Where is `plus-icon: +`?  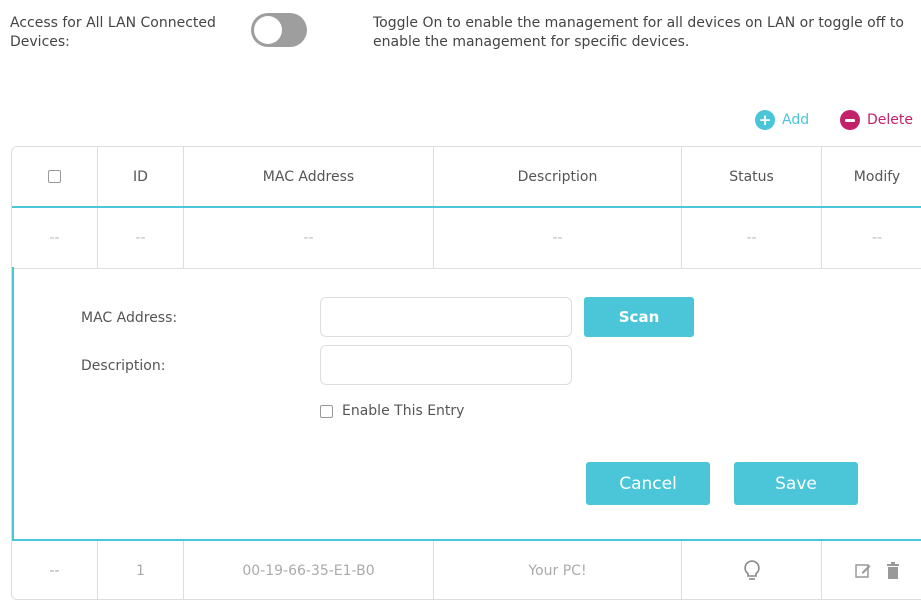 plus-icon: + is located at coordinates (765, 120).